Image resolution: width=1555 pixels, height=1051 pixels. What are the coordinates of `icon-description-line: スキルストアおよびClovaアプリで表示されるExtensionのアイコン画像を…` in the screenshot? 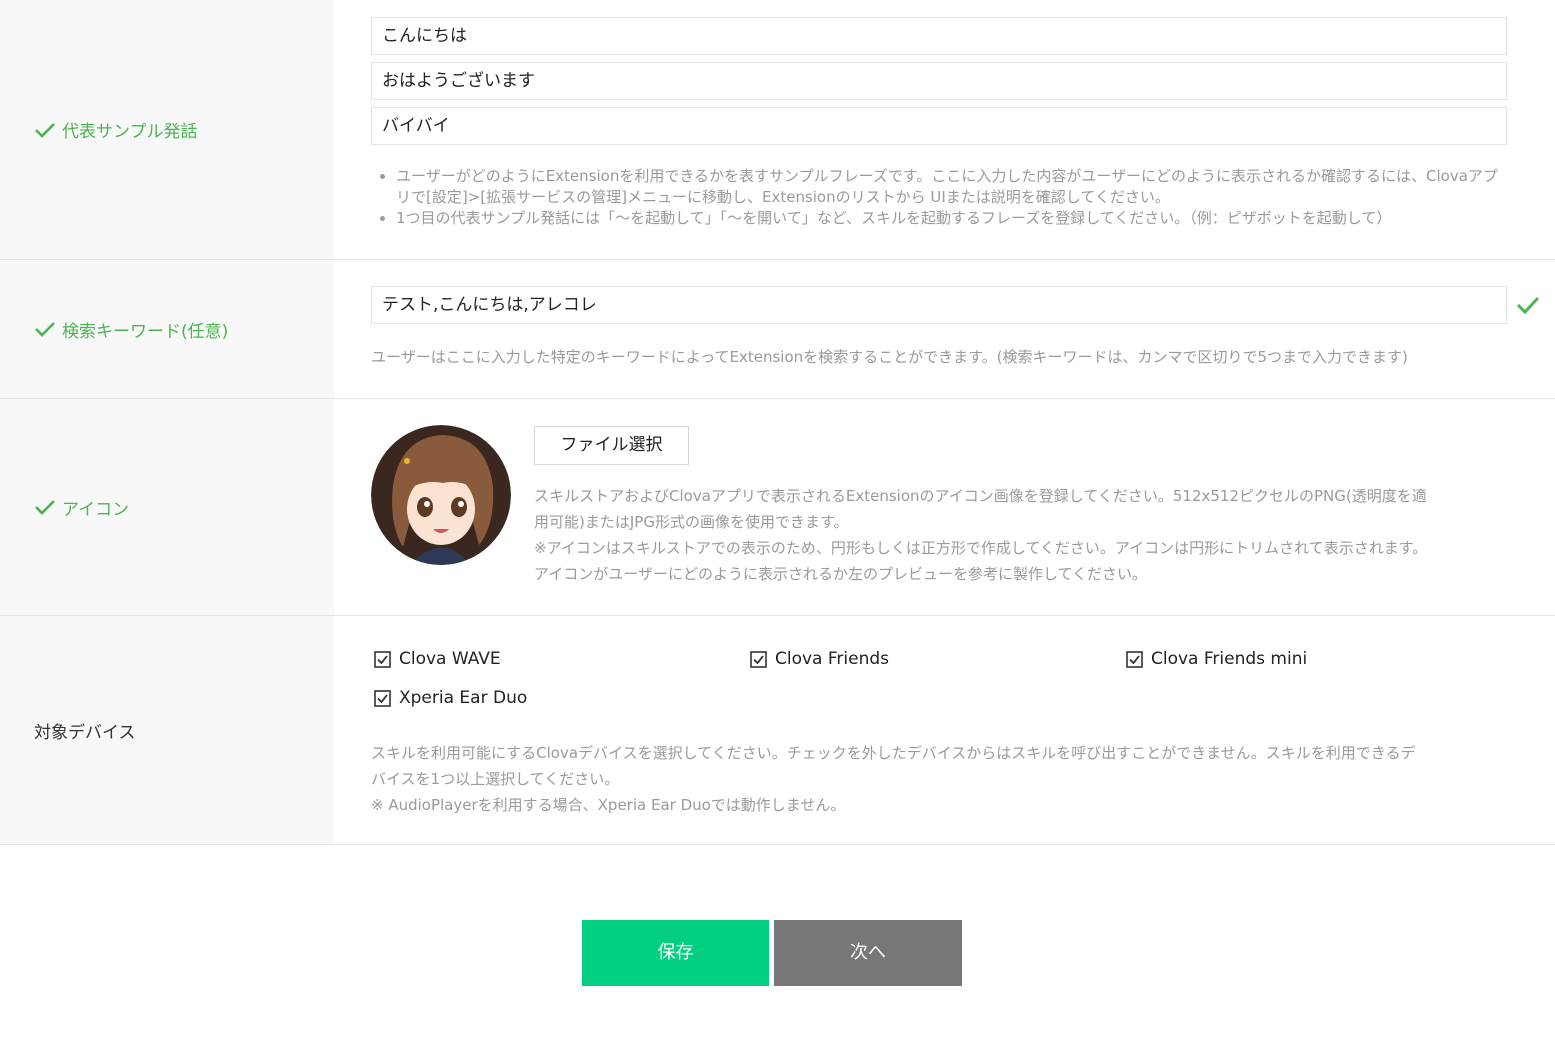 It's located at (980, 496).